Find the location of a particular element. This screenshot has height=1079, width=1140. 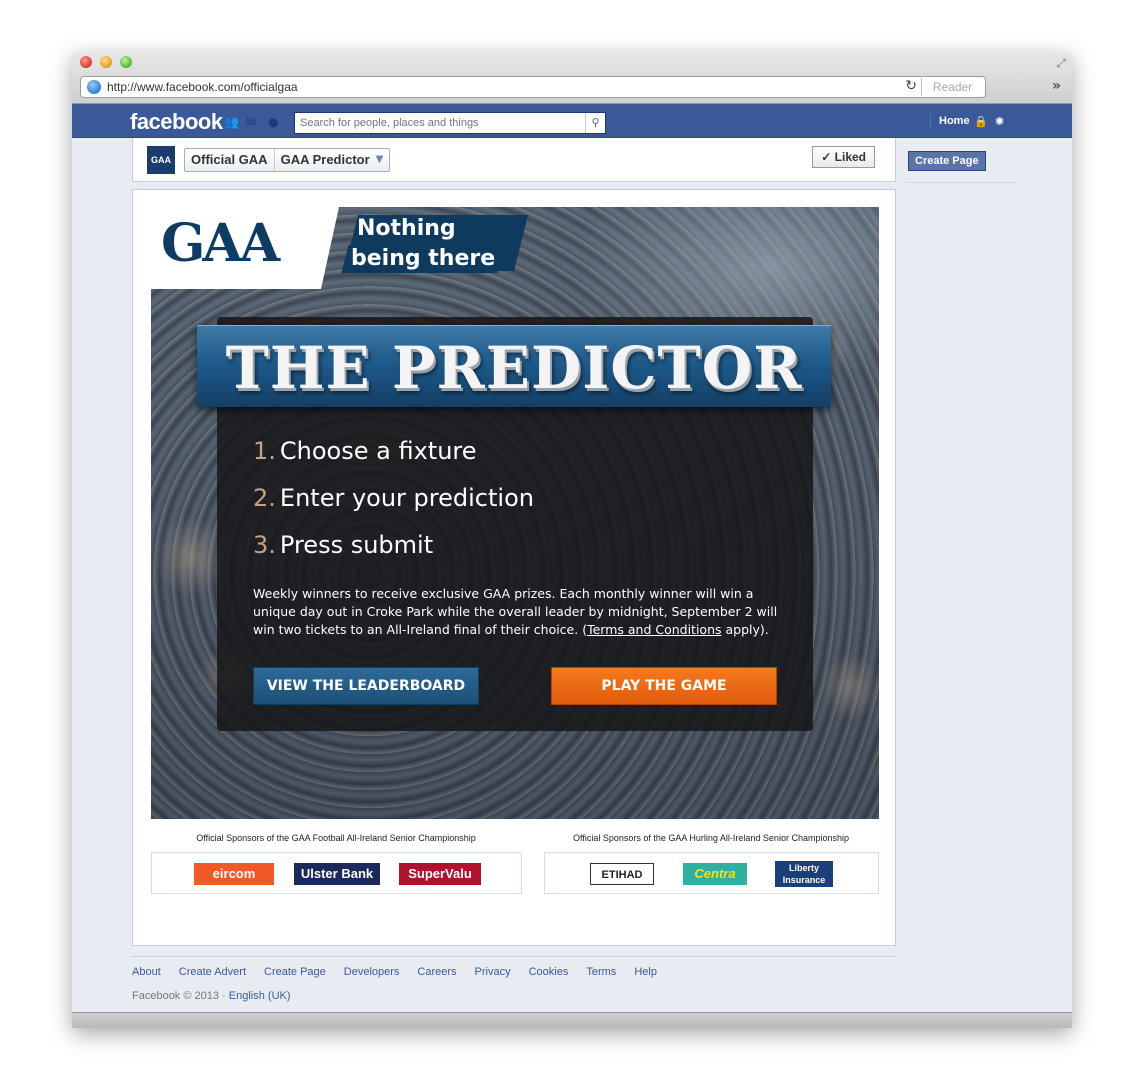

close-window-button is located at coordinates (86, 62).